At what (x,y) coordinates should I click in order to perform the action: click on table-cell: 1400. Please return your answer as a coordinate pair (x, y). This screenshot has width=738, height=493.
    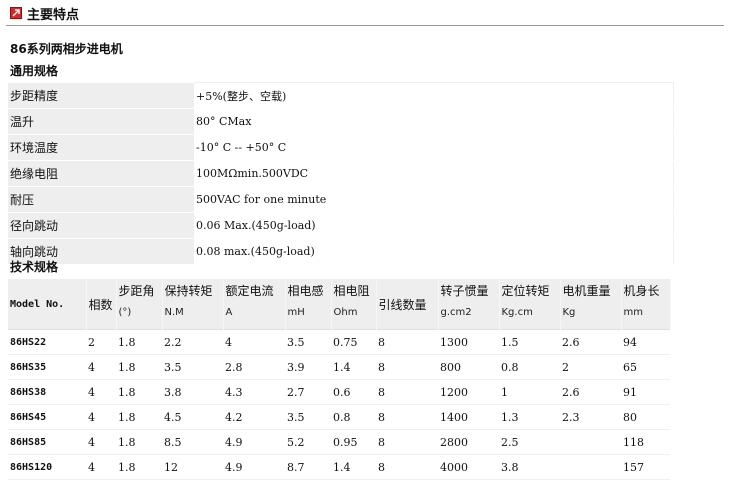
    Looking at the image, I should click on (468, 417).